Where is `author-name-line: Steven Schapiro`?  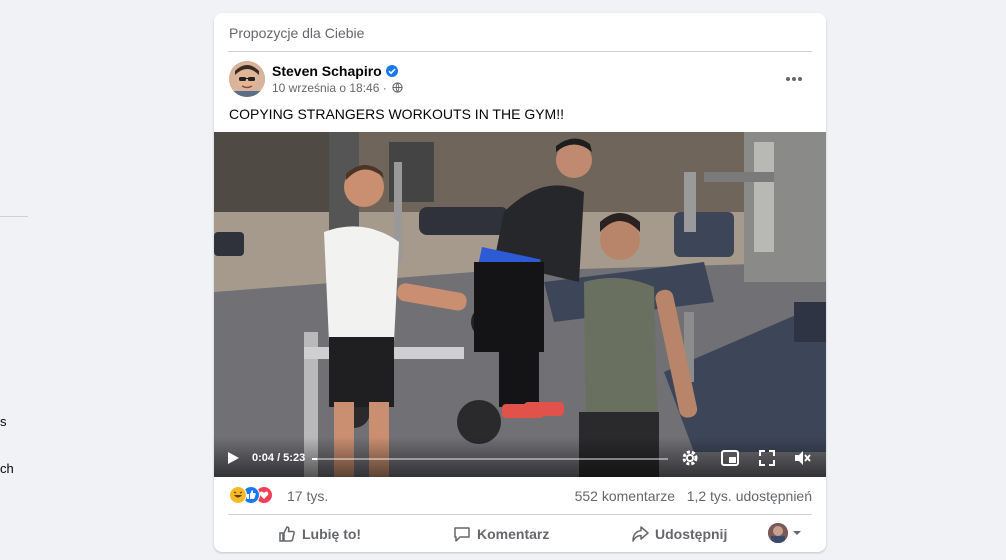 author-name-line: Steven Schapiro is located at coordinates (335, 71).